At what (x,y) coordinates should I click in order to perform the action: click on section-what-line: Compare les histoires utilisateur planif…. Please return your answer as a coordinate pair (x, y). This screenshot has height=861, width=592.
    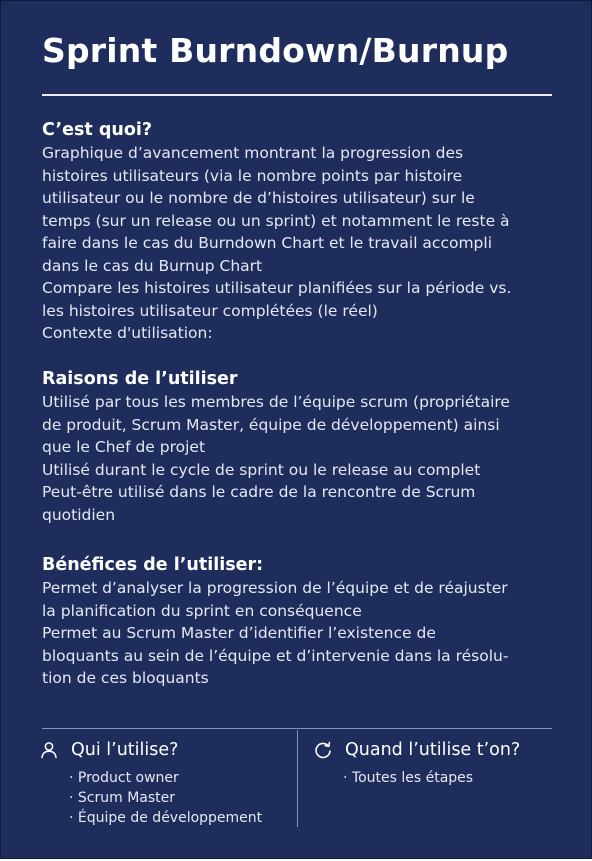
    Looking at the image, I should click on (277, 288).